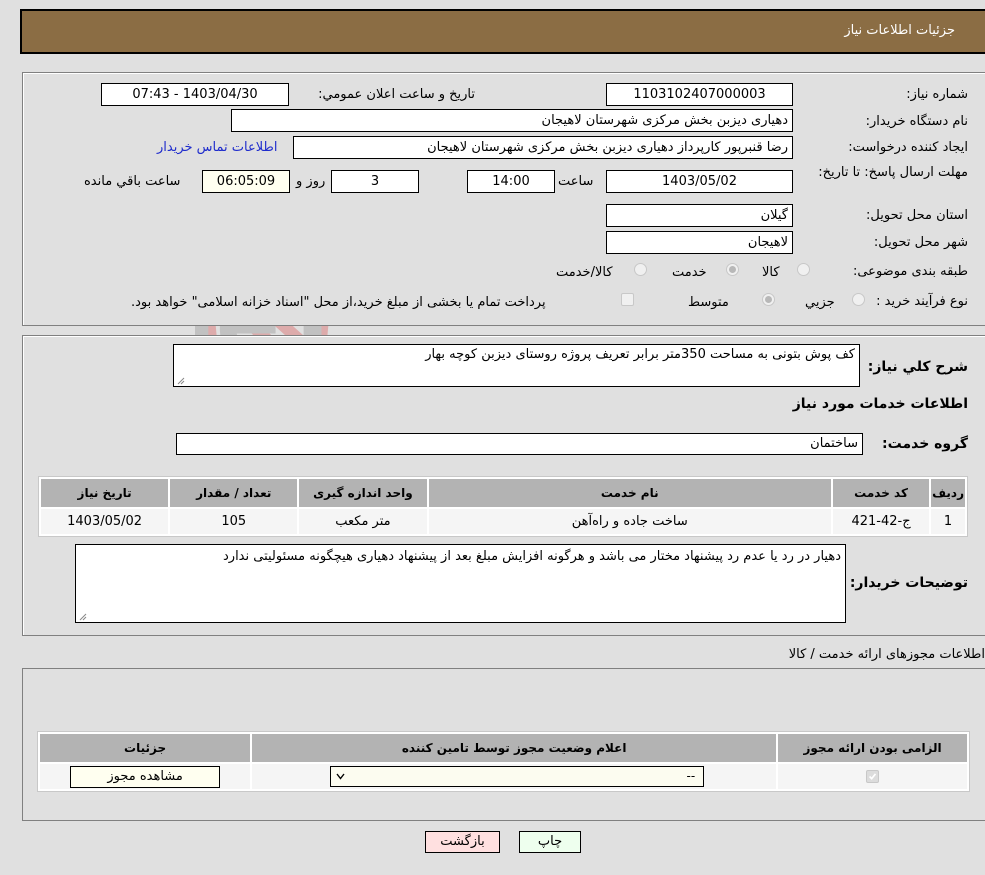 The height and width of the screenshot is (875, 985). I want to click on table-row: -- مشاهده مجوز, so click(503, 776).